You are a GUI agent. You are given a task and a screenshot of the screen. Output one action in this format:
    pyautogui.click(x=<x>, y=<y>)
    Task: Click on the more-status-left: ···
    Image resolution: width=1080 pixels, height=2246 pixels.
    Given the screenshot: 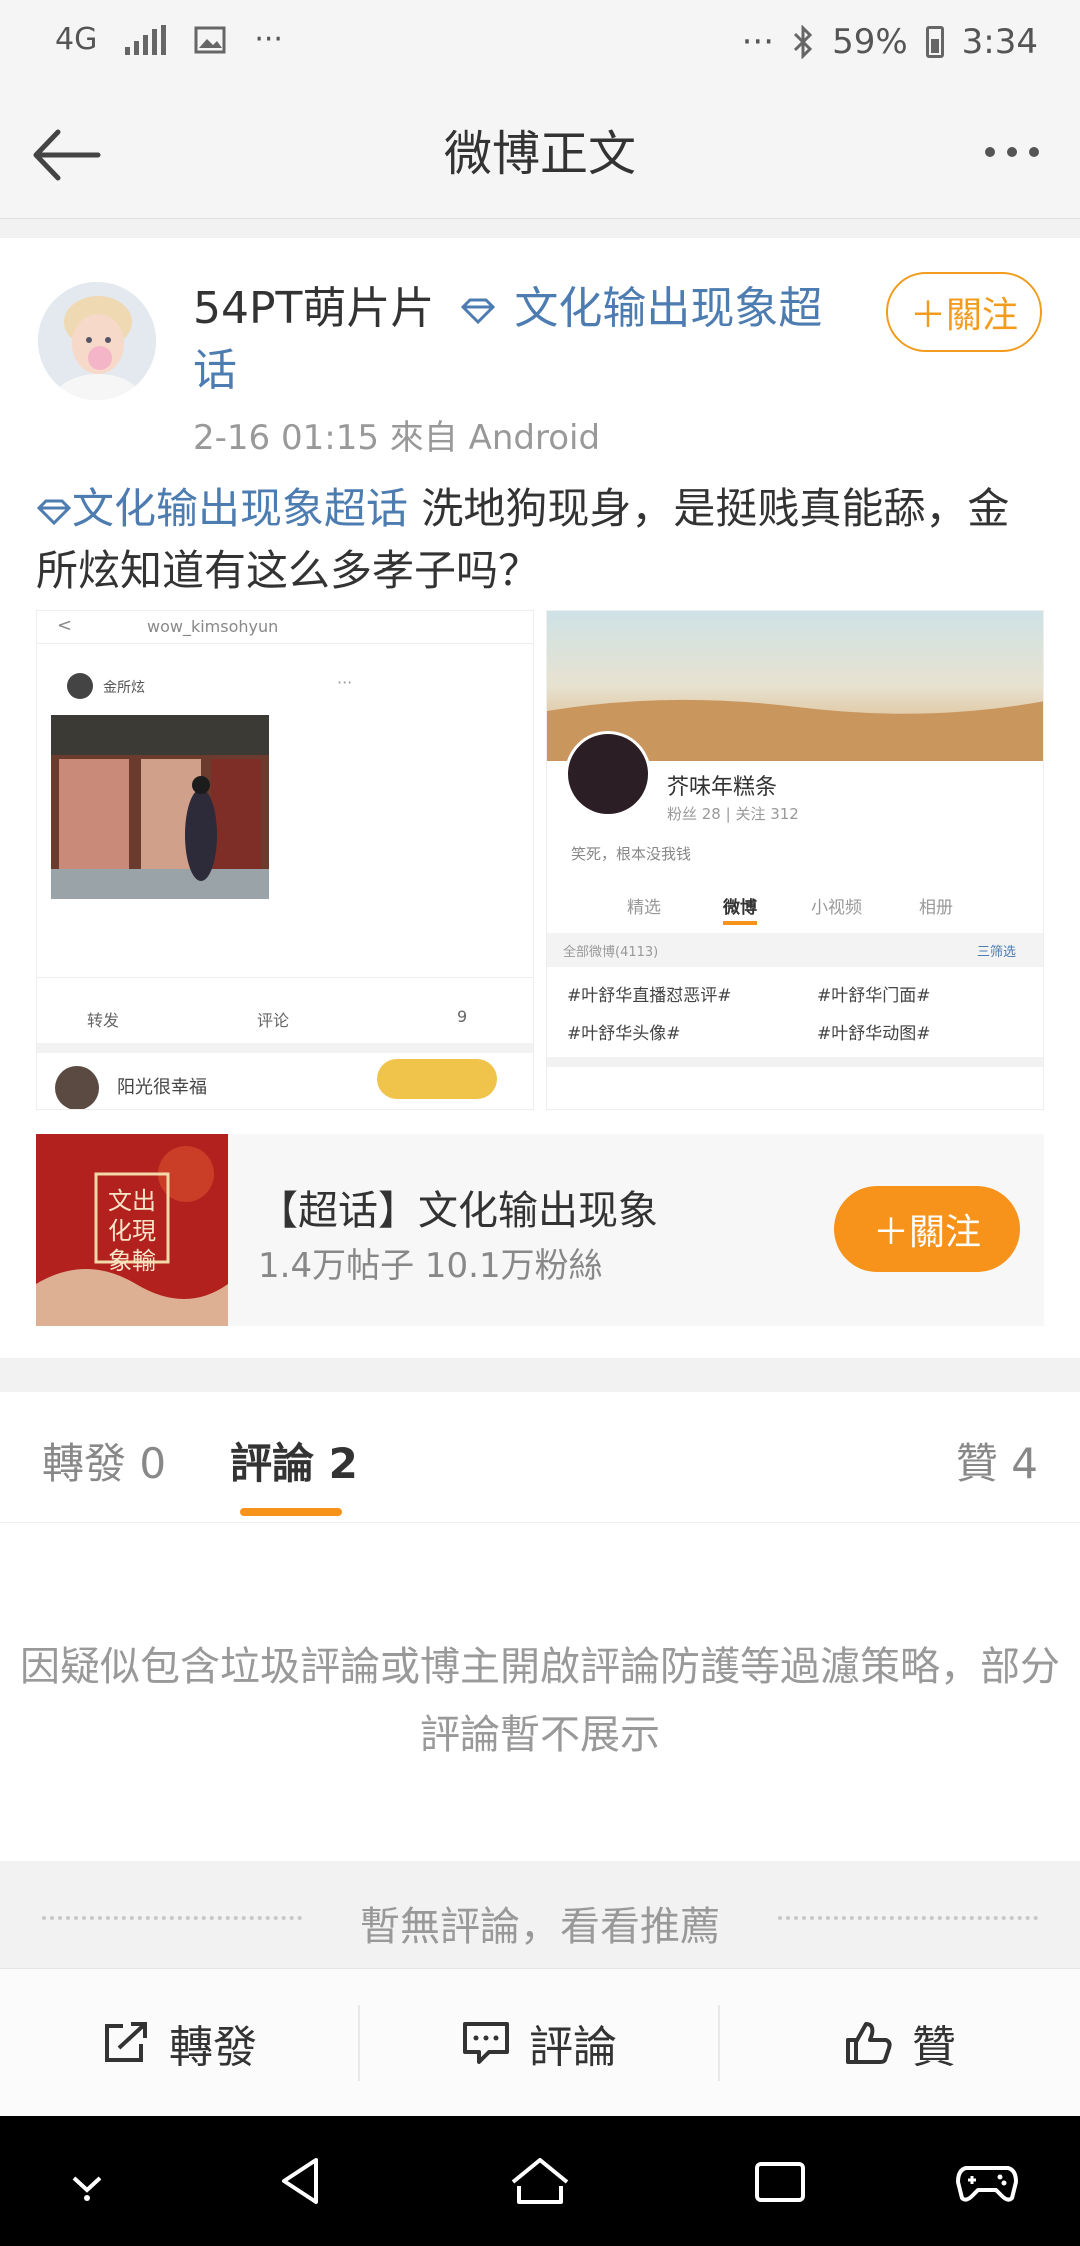 What is the action you would take?
    pyautogui.click(x=268, y=39)
    